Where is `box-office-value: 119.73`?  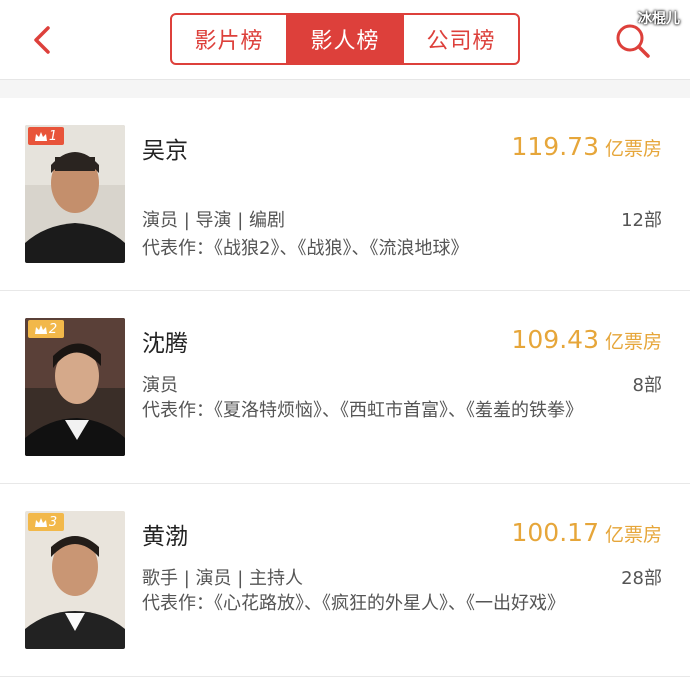 box-office-value: 119.73 is located at coordinates (555, 146).